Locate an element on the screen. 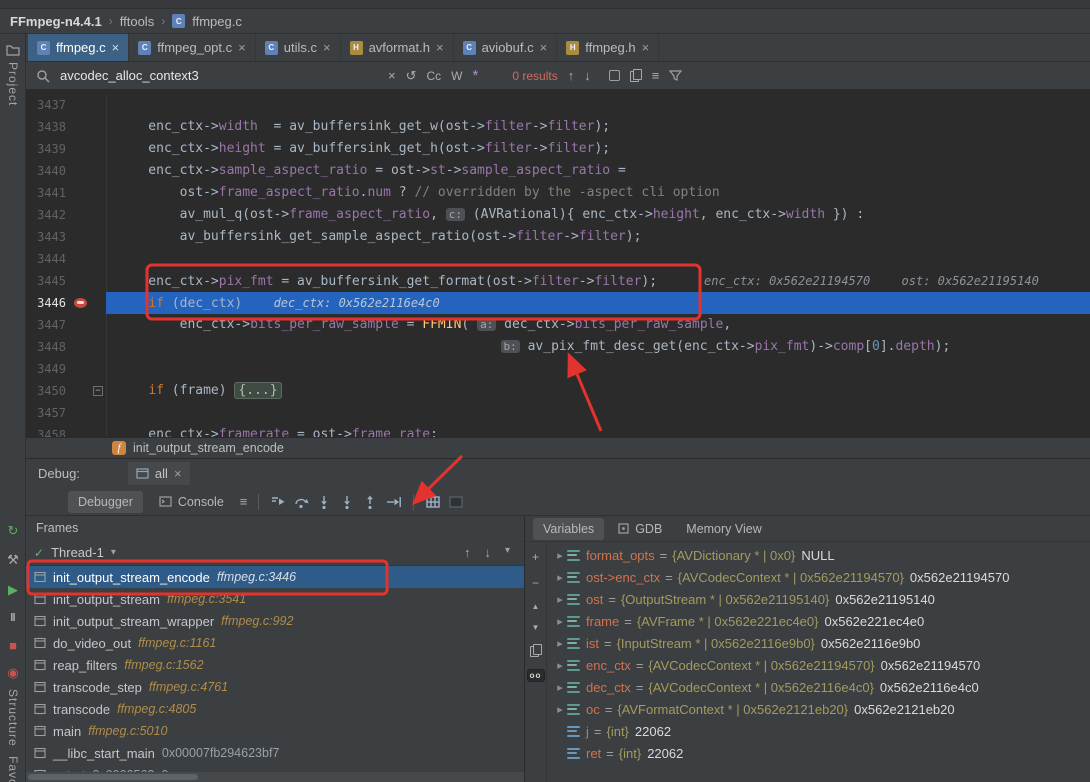  show-execution-point-icon is located at coordinates (278, 502).